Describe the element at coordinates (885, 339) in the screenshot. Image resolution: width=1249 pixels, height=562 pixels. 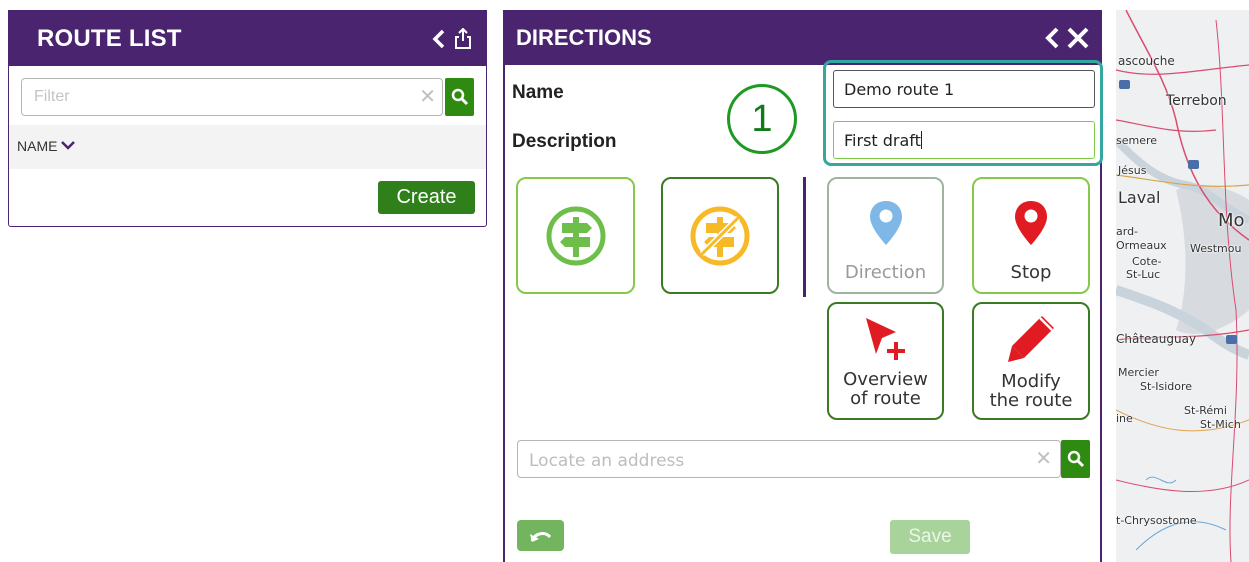
I see `cursor-move-icon` at that location.